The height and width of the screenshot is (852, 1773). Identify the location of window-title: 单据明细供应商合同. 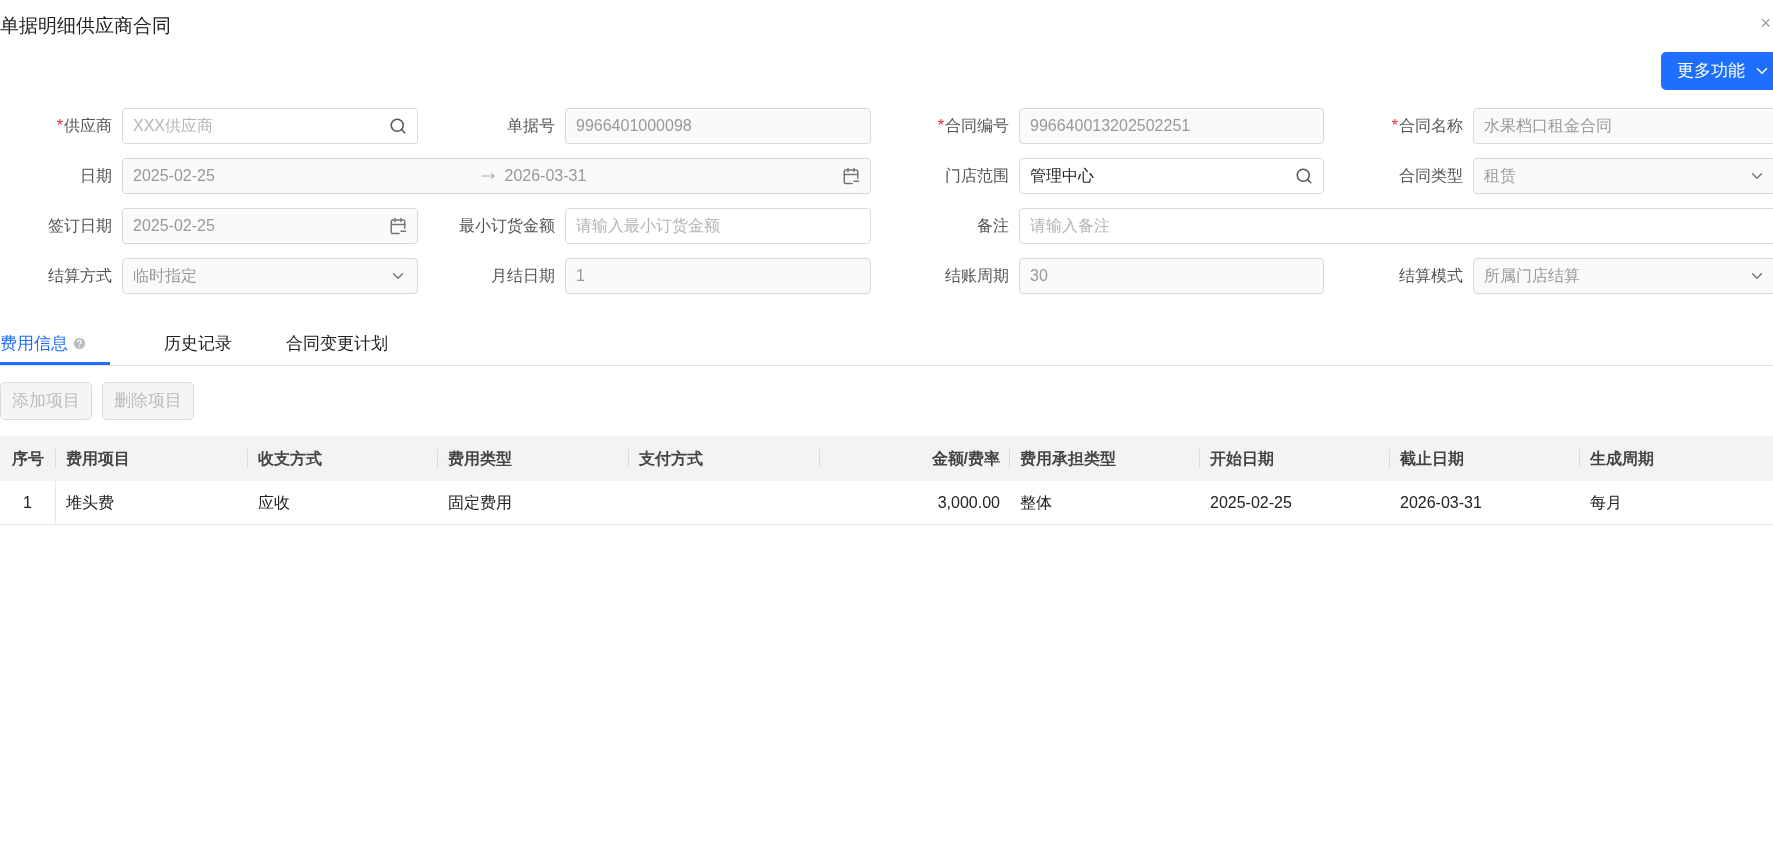
(85, 26).